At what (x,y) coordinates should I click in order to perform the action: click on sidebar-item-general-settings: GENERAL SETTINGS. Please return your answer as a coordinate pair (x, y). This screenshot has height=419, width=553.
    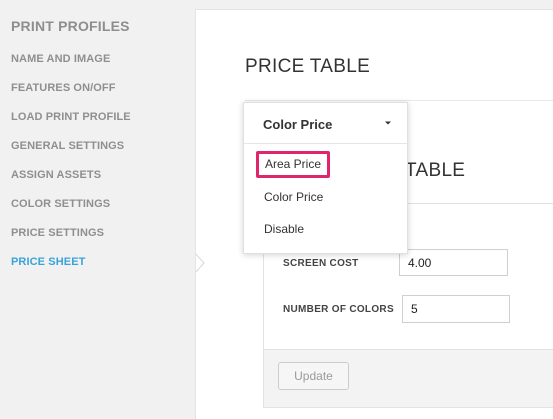
    Looking at the image, I should click on (67, 146).